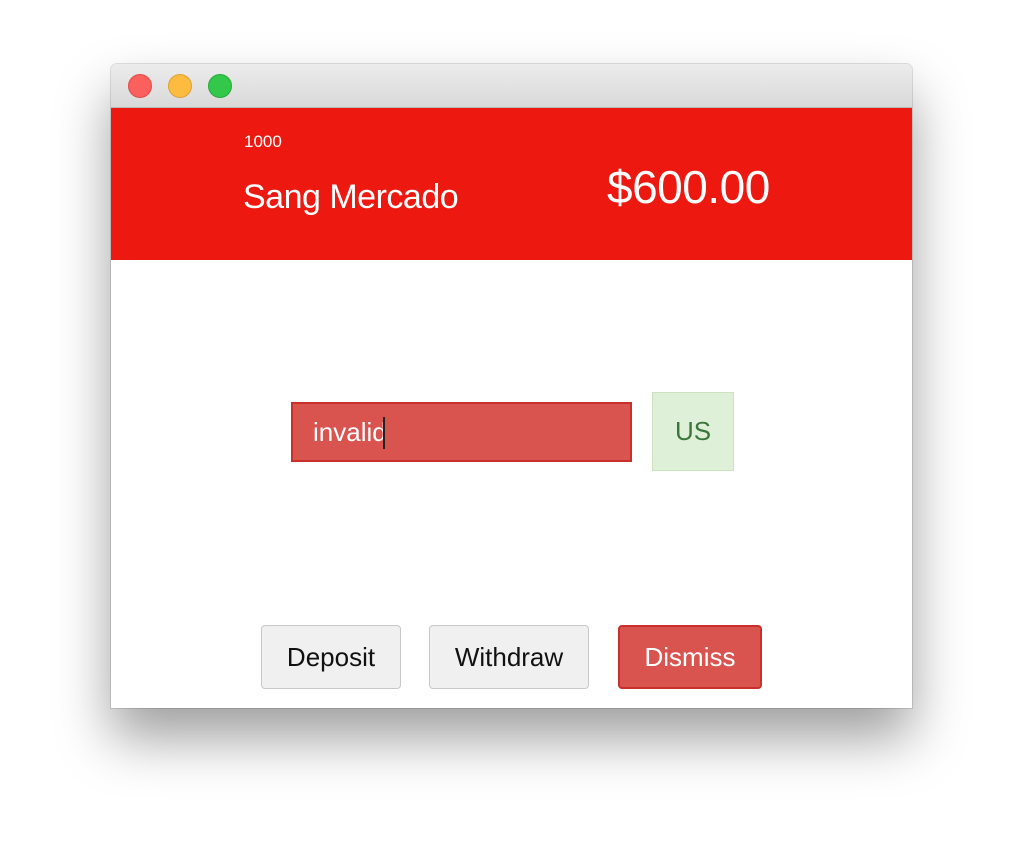 This screenshot has height=868, width=1024. I want to click on close-icon, so click(140, 86).